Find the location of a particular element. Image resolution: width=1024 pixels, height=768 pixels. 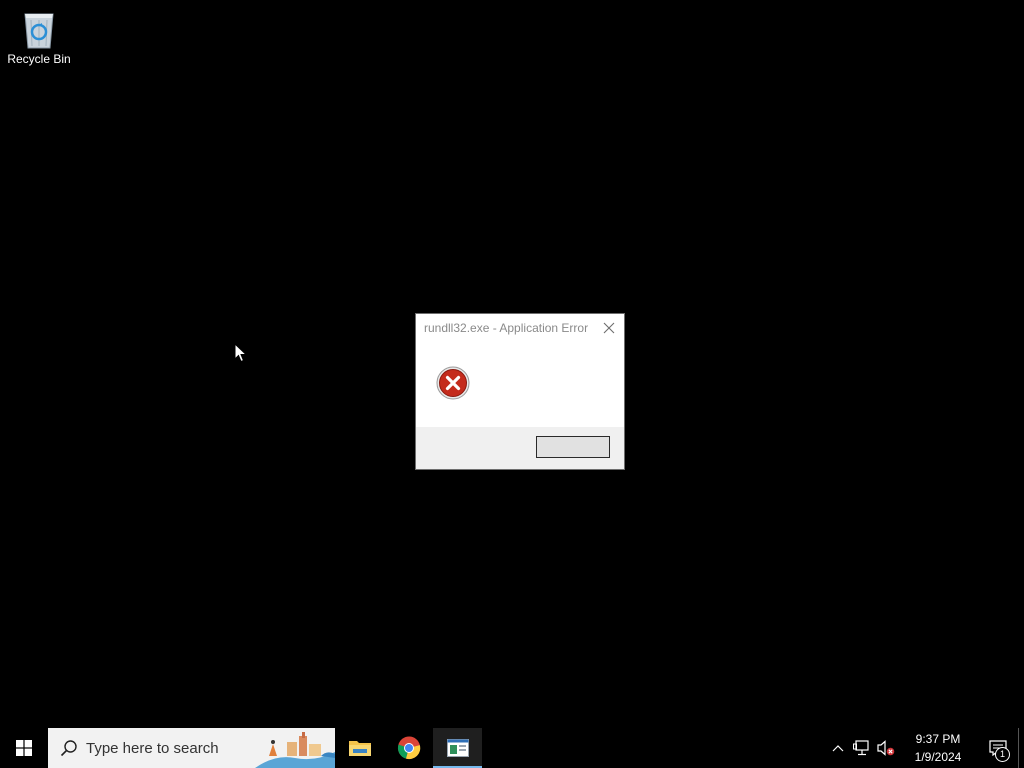

ok-button is located at coordinates (573, 447).